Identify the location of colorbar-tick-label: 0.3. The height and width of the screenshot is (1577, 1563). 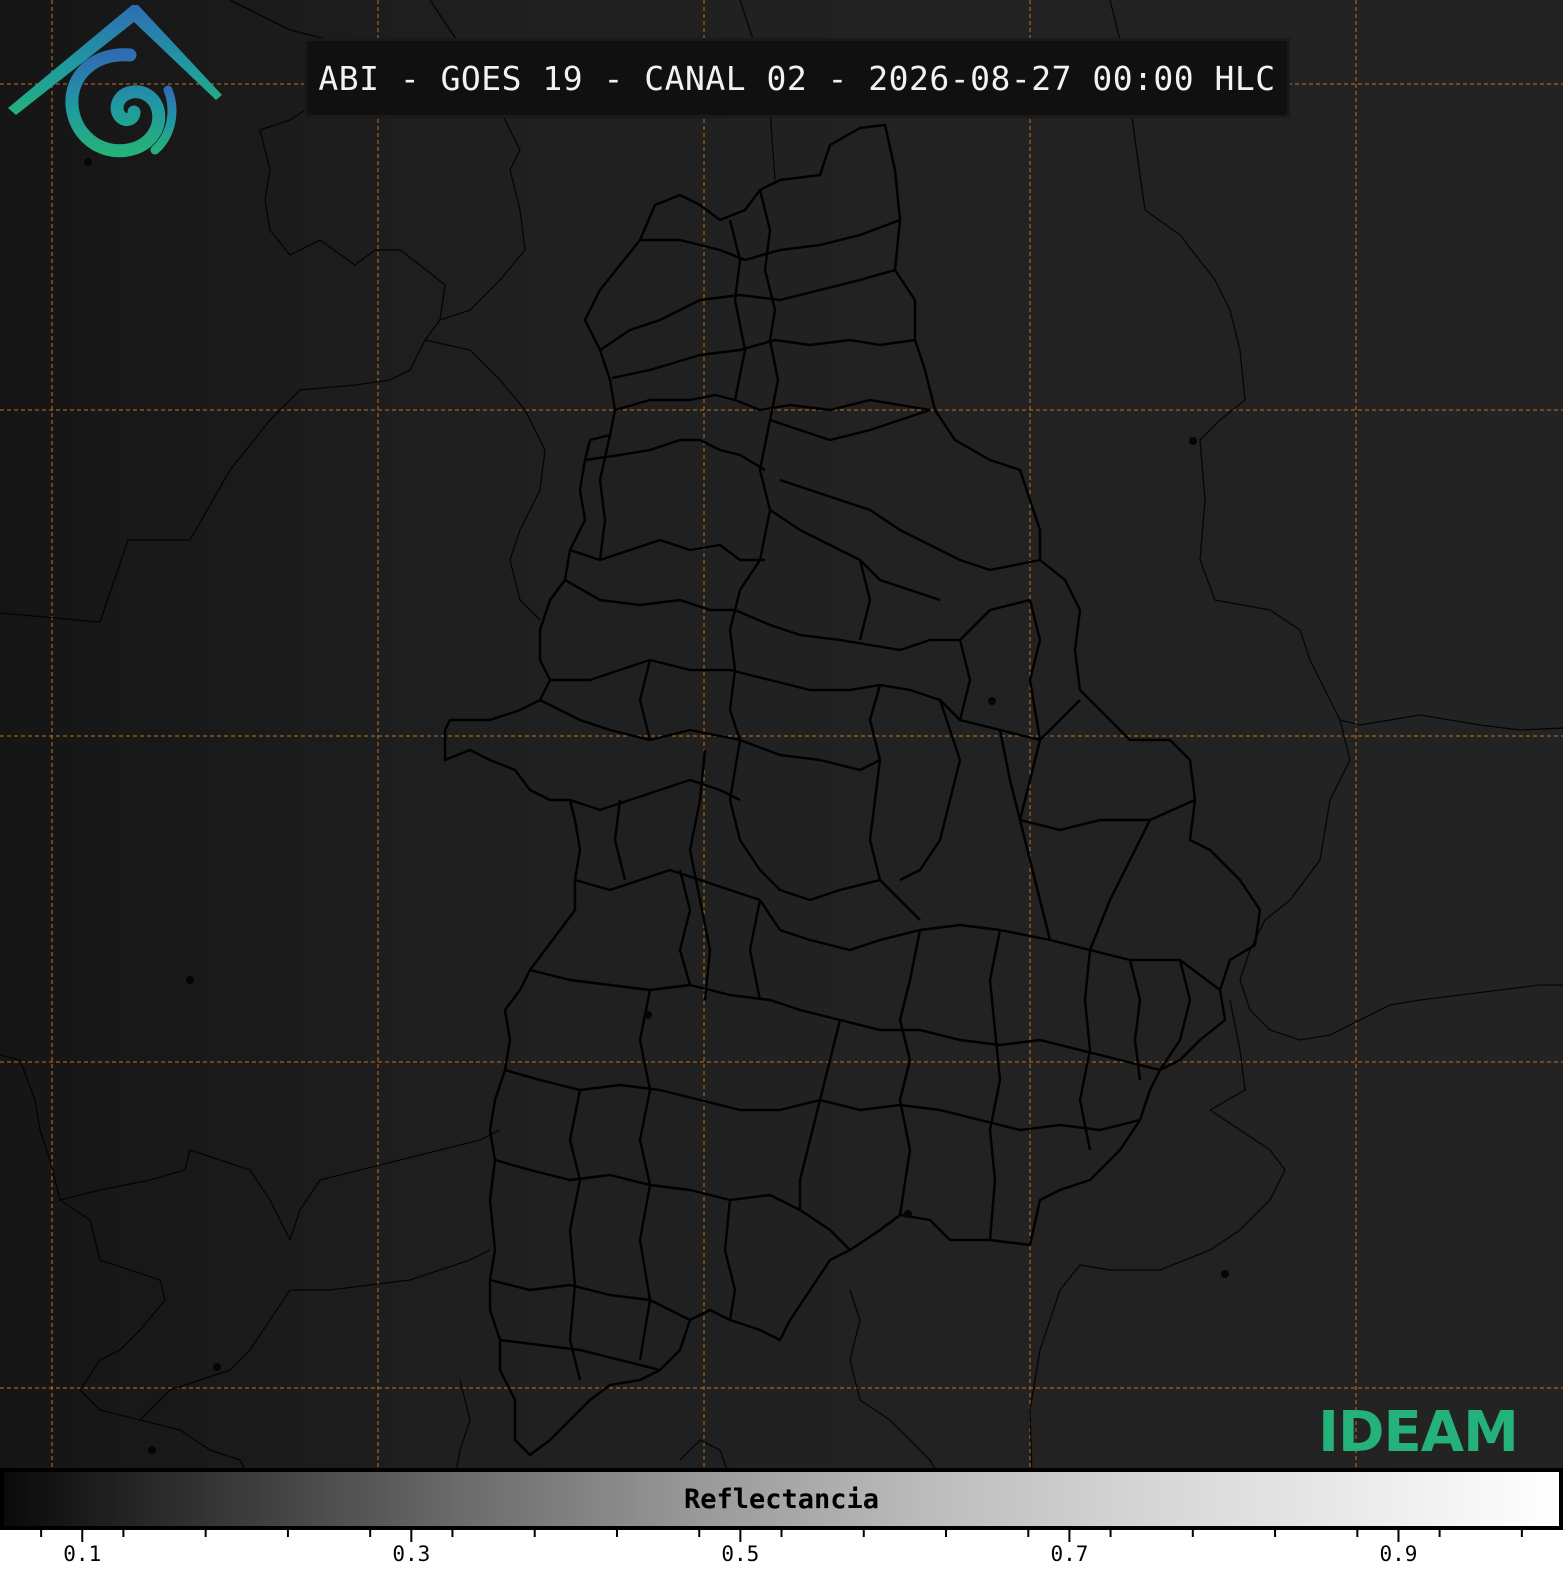
(411, 1554).